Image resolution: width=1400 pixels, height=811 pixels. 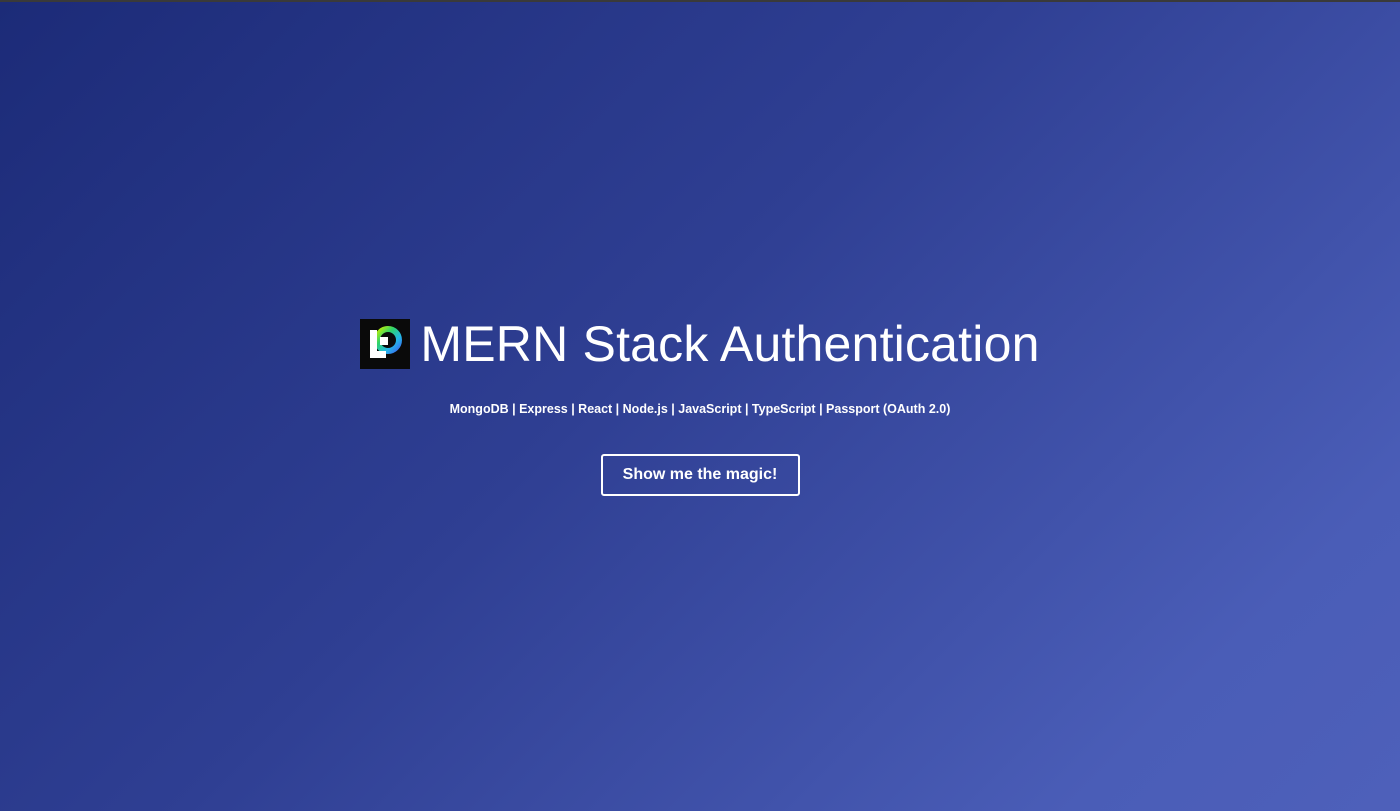 I want to click on lp-logo-icon, so click(x=385, y=344).